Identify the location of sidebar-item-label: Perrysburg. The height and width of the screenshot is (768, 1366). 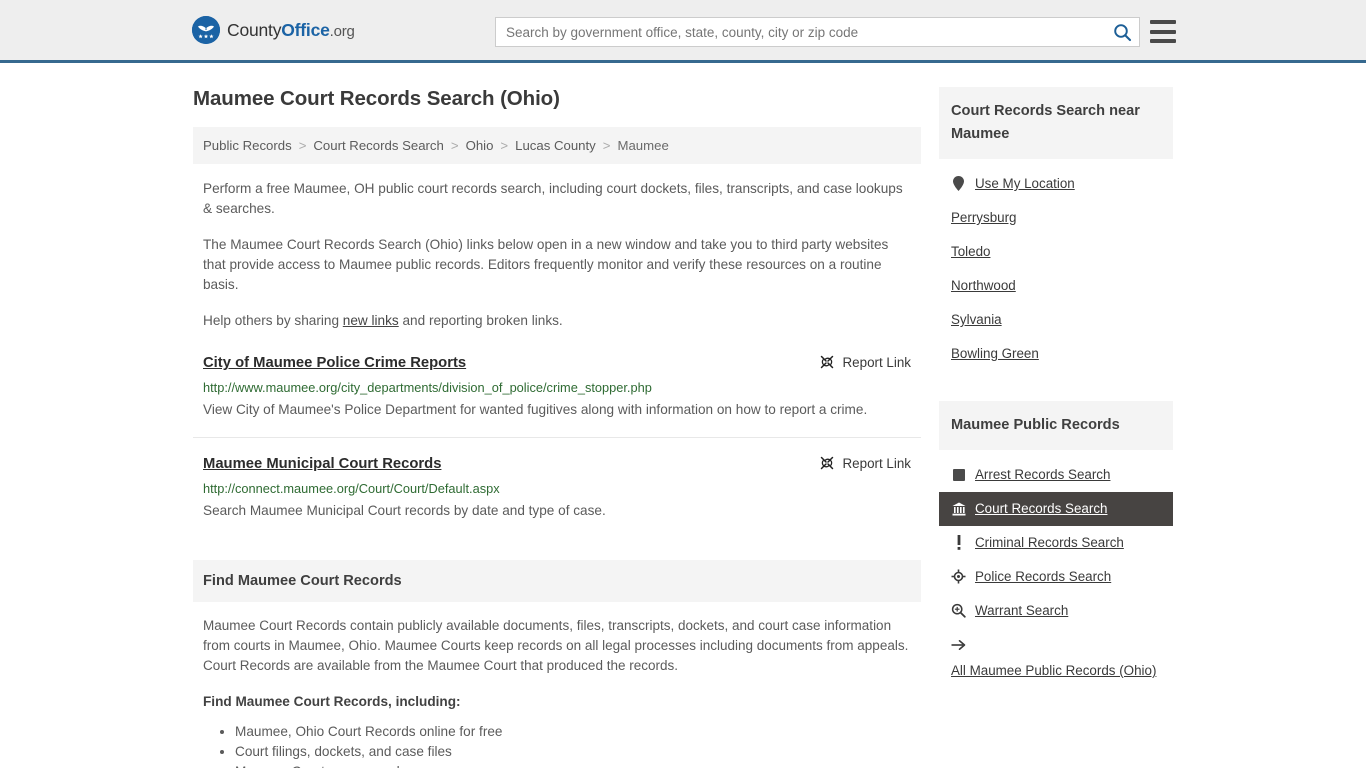
(984, 217).